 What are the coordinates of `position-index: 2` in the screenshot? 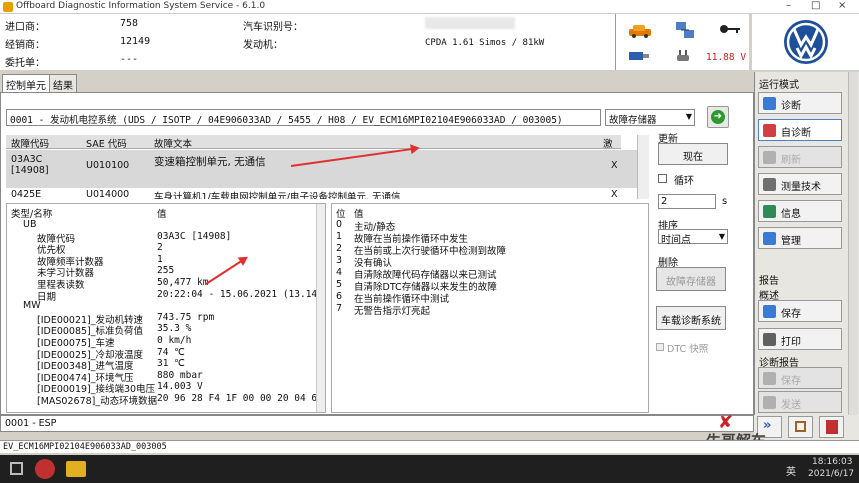 It's located at (339, 248).